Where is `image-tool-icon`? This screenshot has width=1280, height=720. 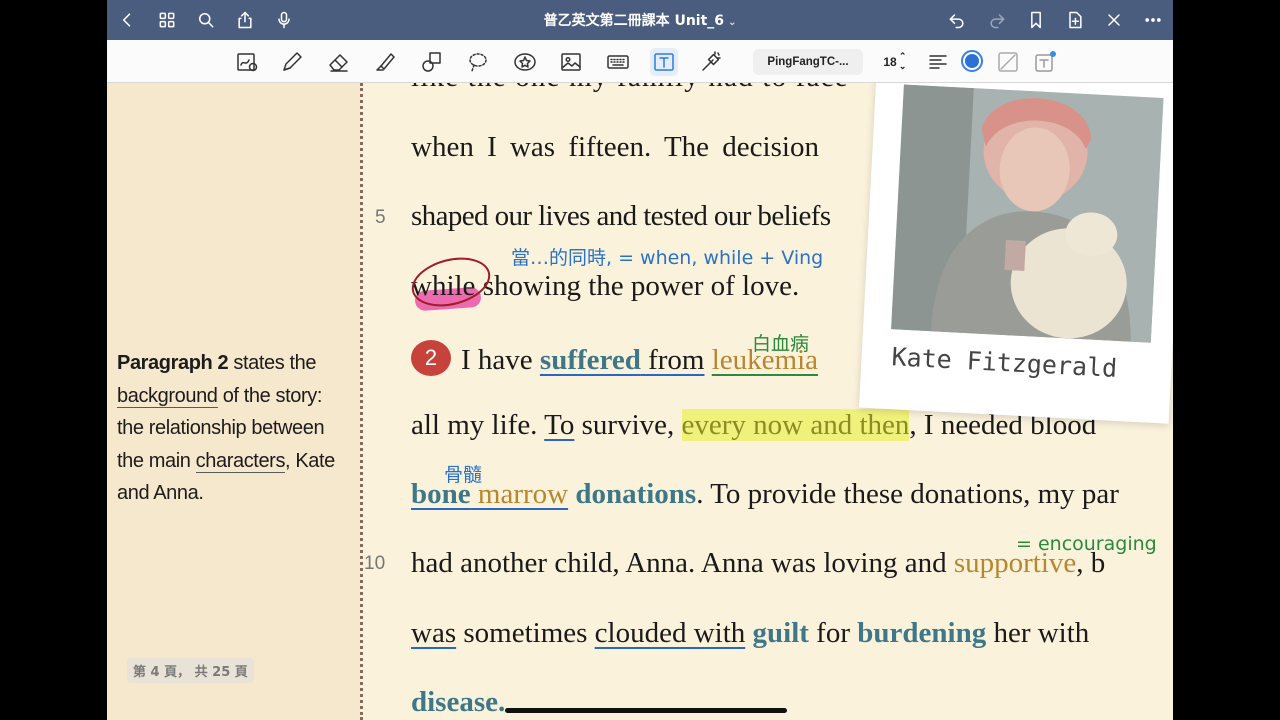
image-tool-icon is located at coordinates (571, 62).